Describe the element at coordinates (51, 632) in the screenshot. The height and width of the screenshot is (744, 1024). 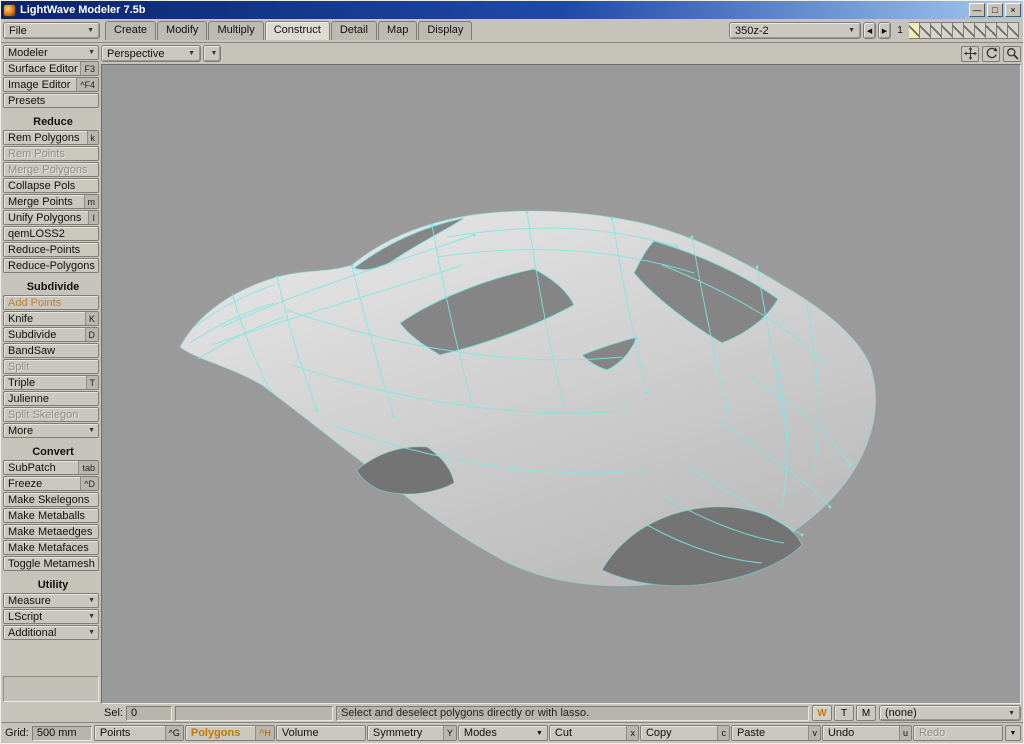
I see `sidebar-item: Additional ▼` at that location.